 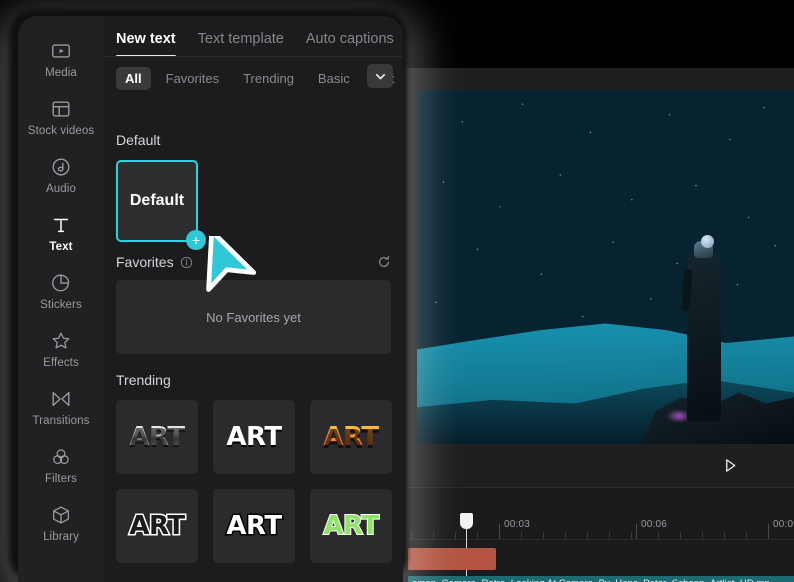 I want to click on favorites-empty-state: No Favorites yet, so click(x=253, y=317).